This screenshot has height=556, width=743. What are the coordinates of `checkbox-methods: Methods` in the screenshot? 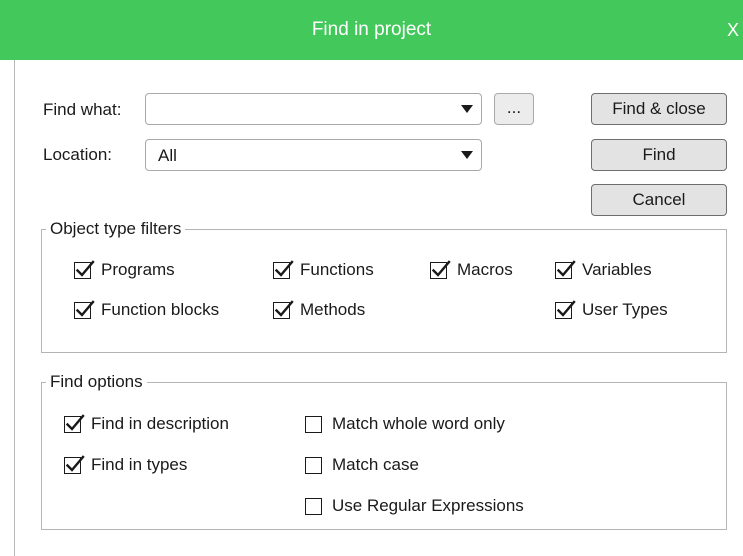 It's located at (319, 309).